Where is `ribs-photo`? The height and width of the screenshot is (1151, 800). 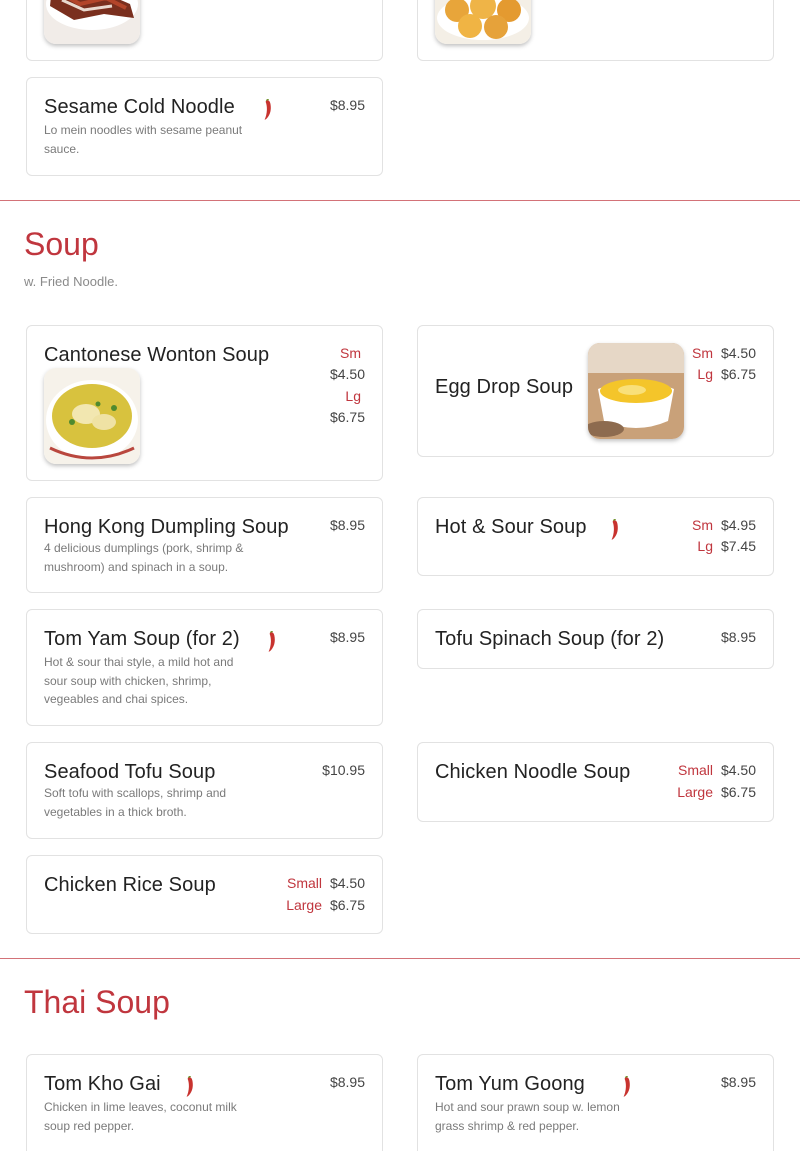 ribs-photo is located at coordinates (92, 22).